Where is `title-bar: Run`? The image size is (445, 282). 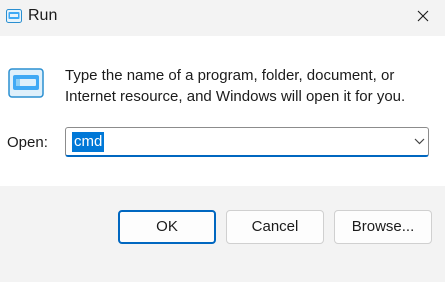
title-bar: Run is located at coordinates (222, 18).